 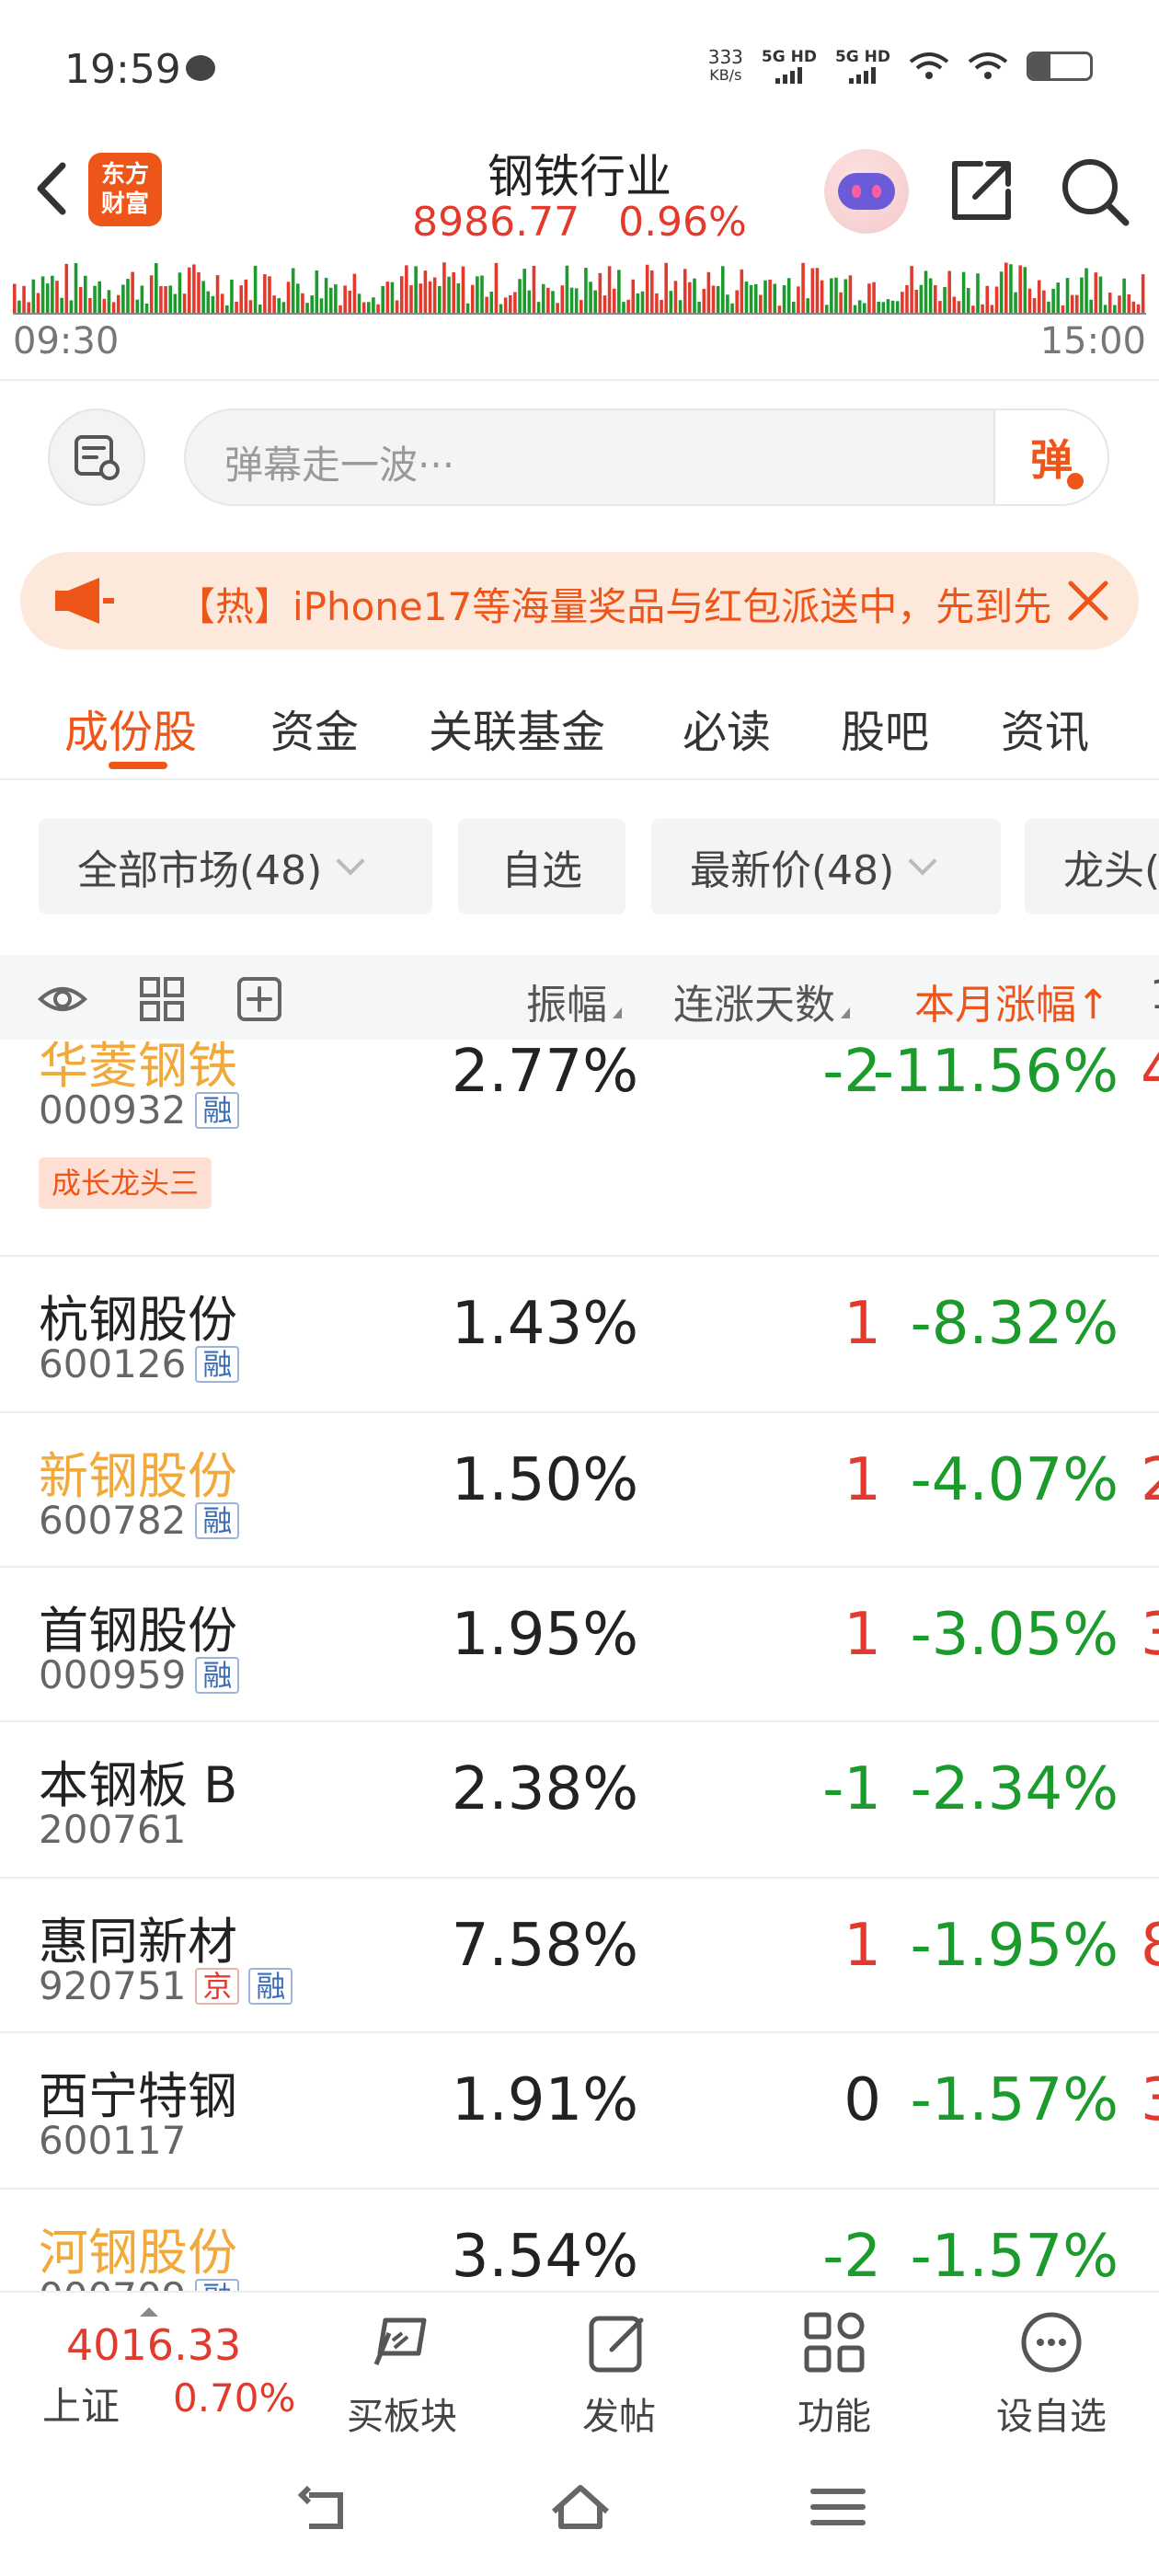 What do you see at coordinates (402, 2372) in the screenshot?
I see `buy-sector-button: 买板块` at bounding box center [402, 2372].